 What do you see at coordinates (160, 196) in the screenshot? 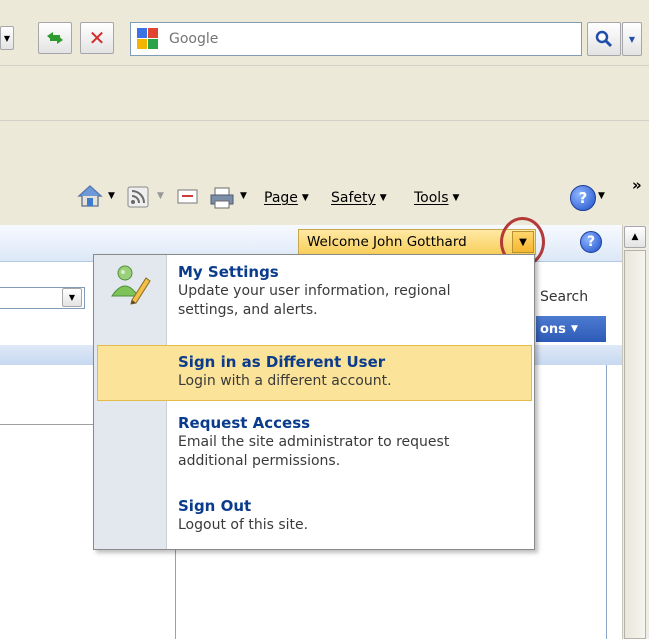
I see `feeds-dropdown-icon: ▼` at bounding box center [160, 196].